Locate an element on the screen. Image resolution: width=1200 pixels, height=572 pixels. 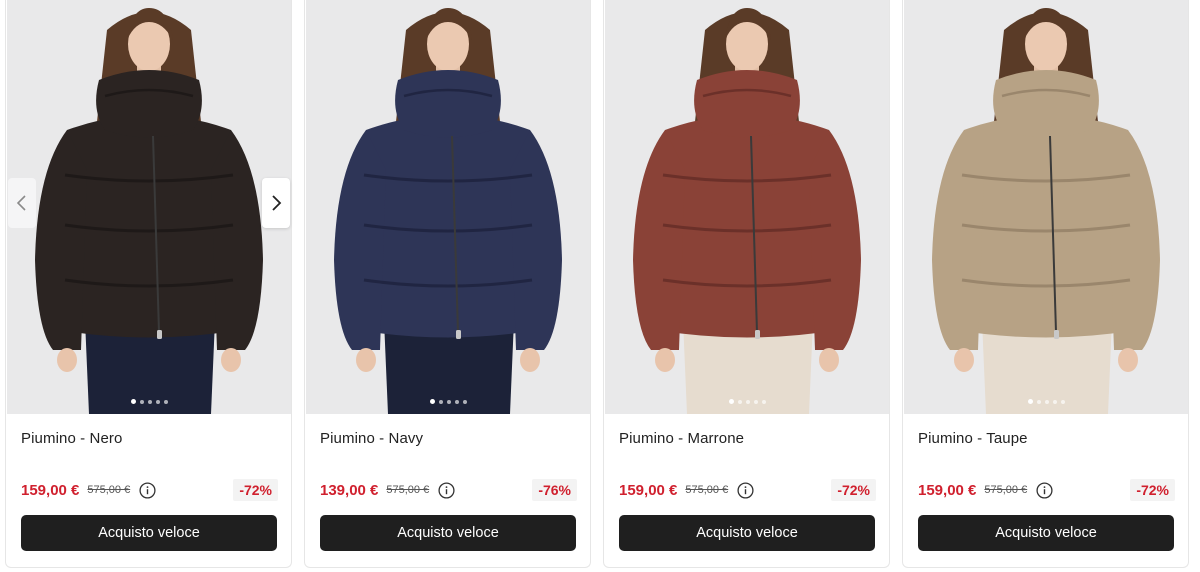
chevron-left-icon is located at coordinates (21, 203).